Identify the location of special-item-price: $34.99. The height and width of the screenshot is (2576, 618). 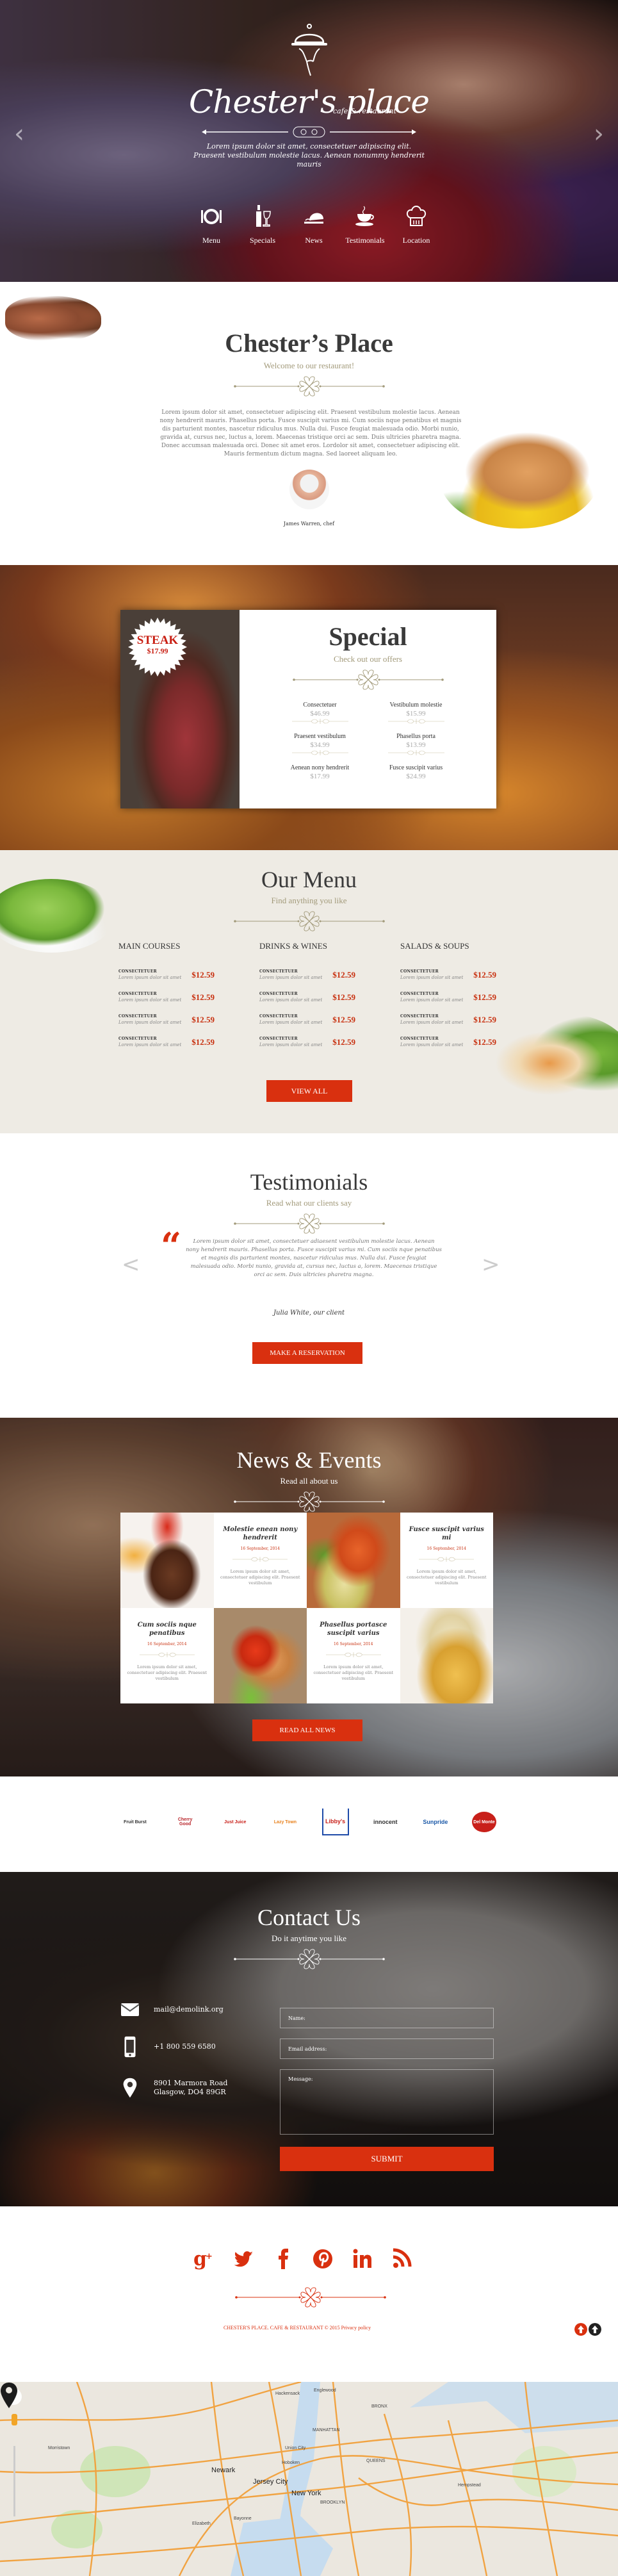
(320, 745).